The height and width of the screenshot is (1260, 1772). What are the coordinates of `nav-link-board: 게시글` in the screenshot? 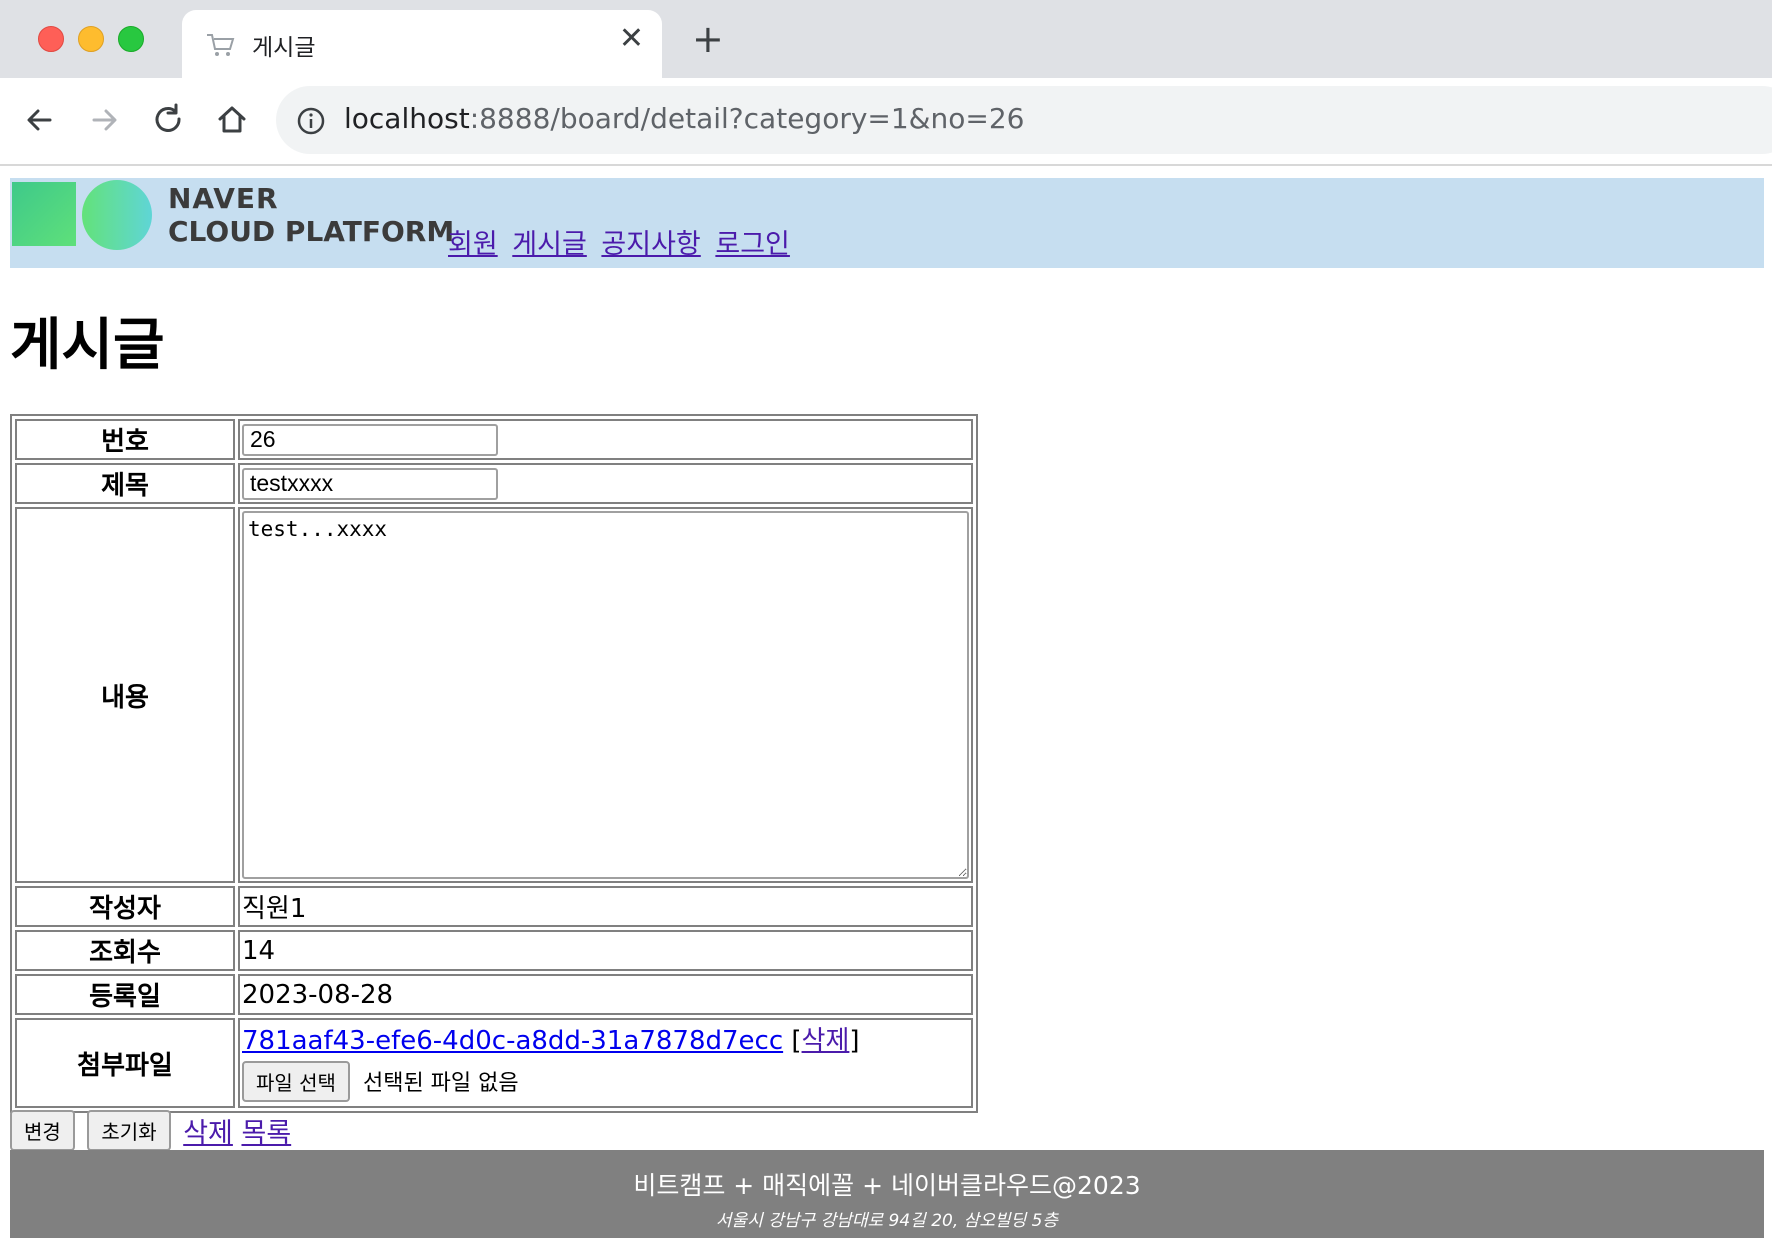 It's located at (549, 244).